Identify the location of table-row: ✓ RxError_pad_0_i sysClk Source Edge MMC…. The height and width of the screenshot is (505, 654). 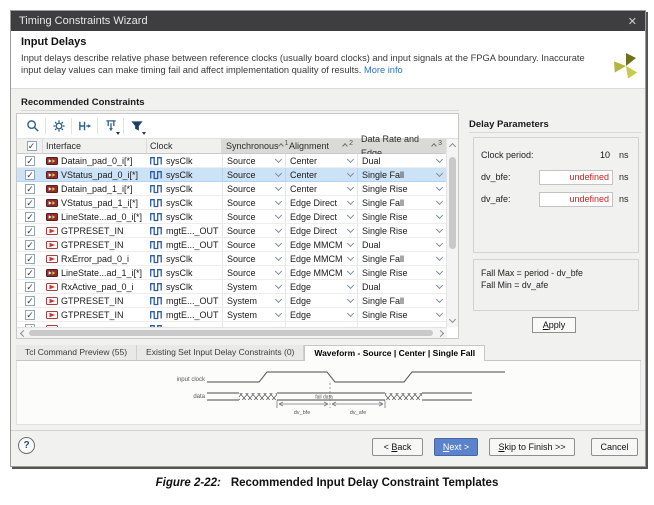
(231, 259).